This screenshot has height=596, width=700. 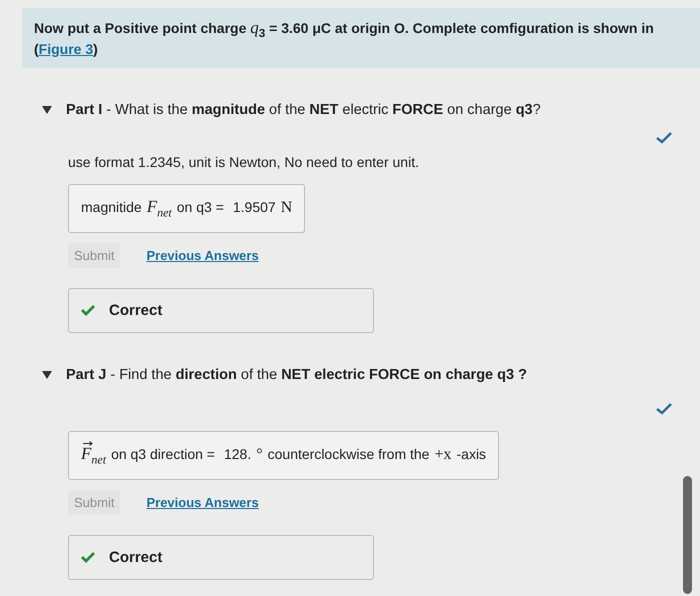 What do you see at coordinates (443, 455) in the screenshot?
I see `unit-symbol: +x` at bounding box center [443, 455].